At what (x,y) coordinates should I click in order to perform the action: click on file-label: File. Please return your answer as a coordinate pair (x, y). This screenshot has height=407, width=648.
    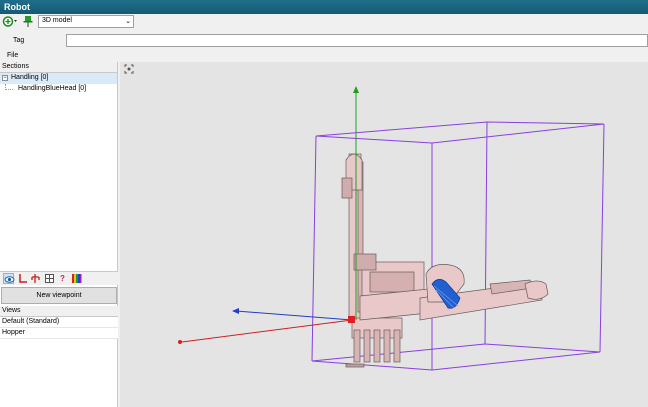
    Looking at the image, I should click on (13, 55).